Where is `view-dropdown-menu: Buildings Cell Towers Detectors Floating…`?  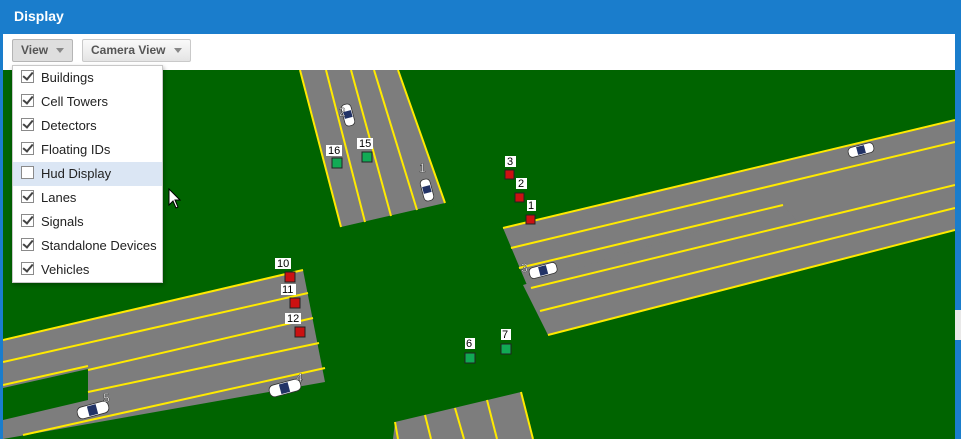 view-dropdown-menu: Buildings Cell Towers Detectors Floating… is located at coordinates (87, 174).